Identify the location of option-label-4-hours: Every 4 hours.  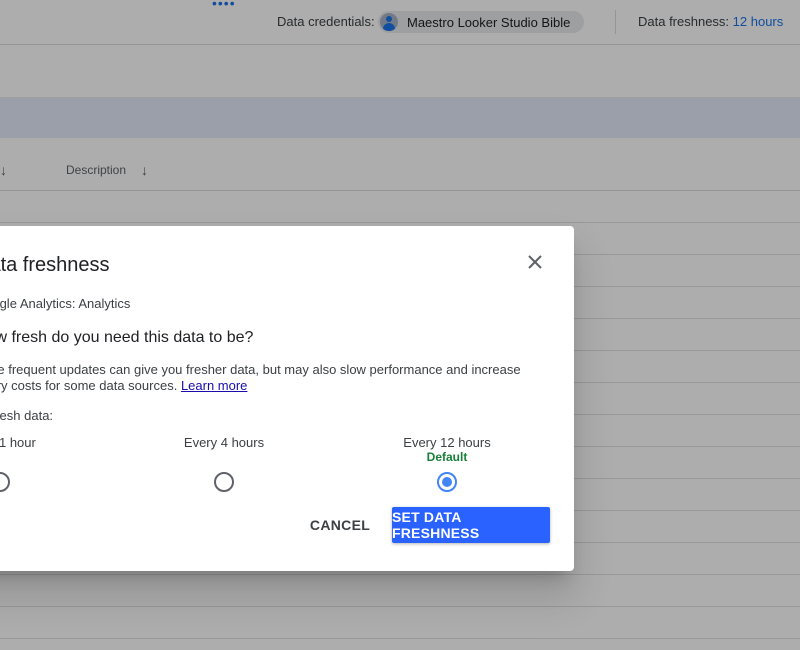
(224, 442).